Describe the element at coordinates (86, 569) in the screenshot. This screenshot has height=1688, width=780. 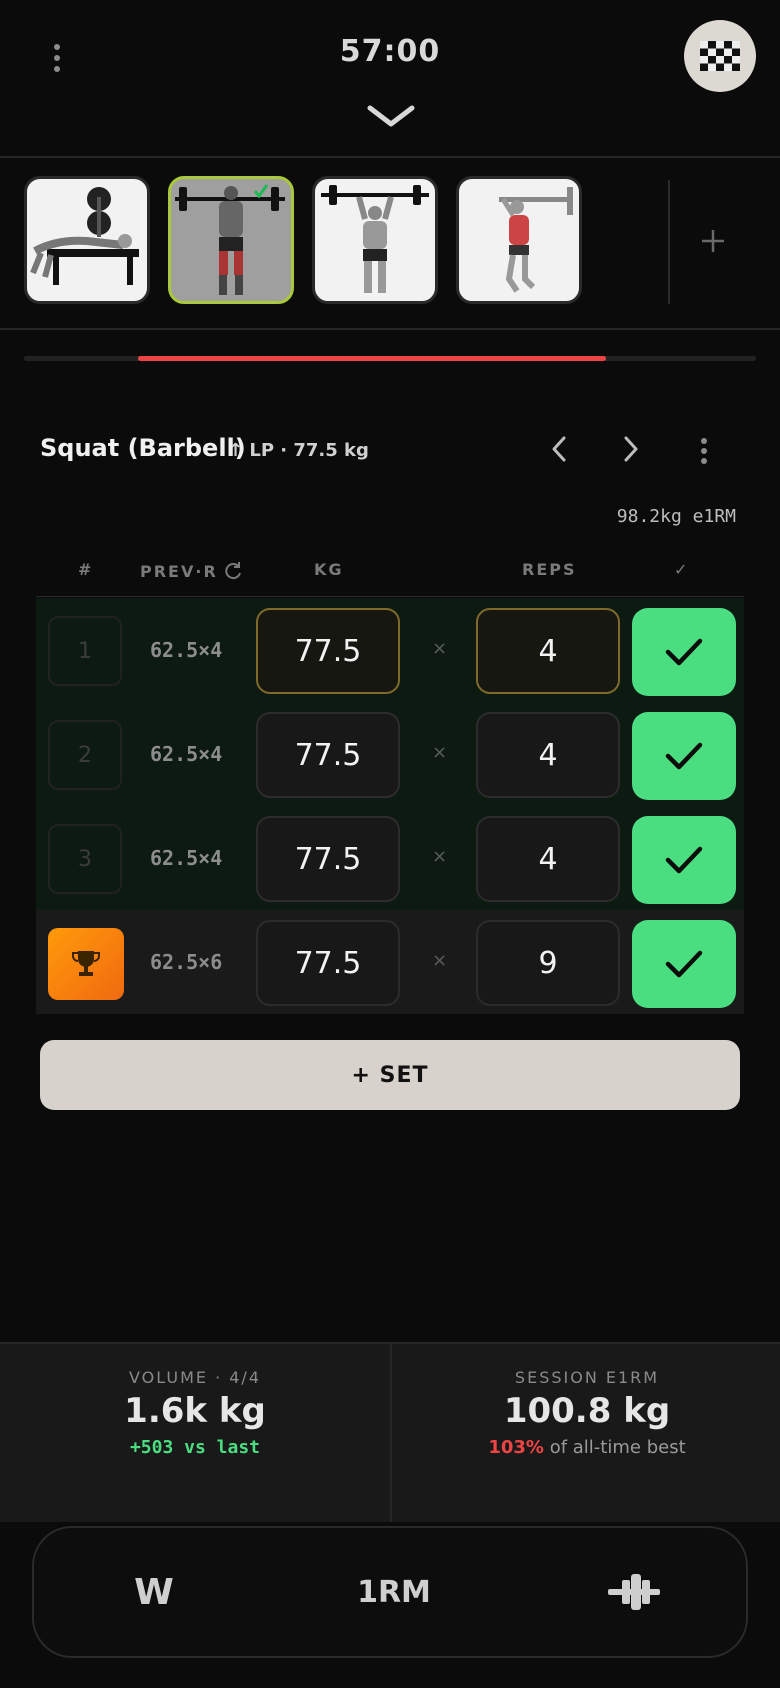
I see `col-header-num: #` at that location.